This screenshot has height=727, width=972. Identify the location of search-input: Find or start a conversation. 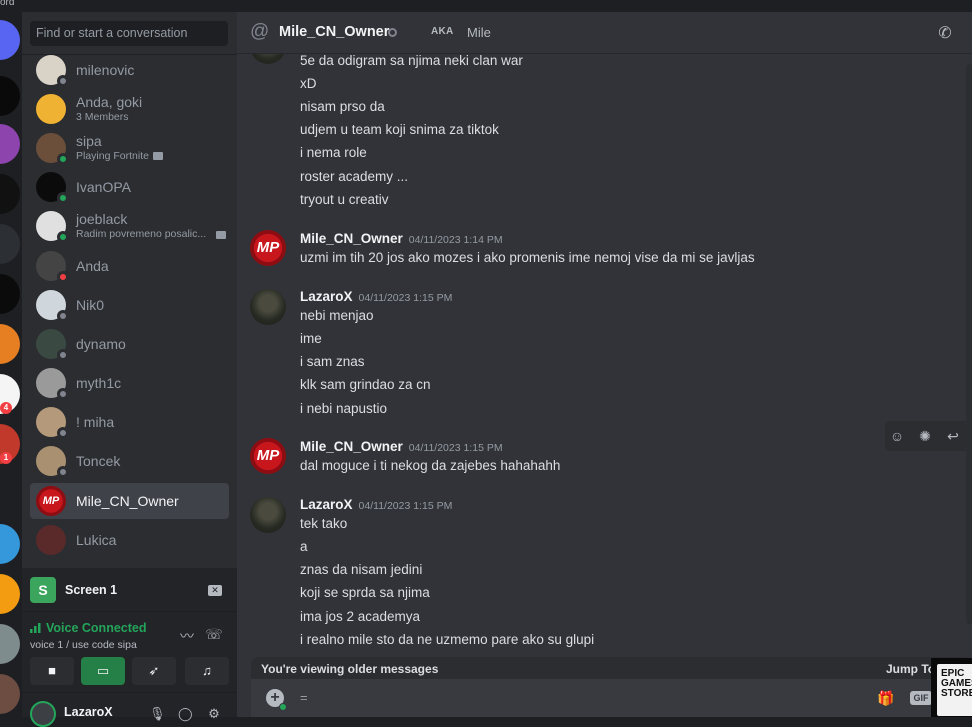
(129, 33).